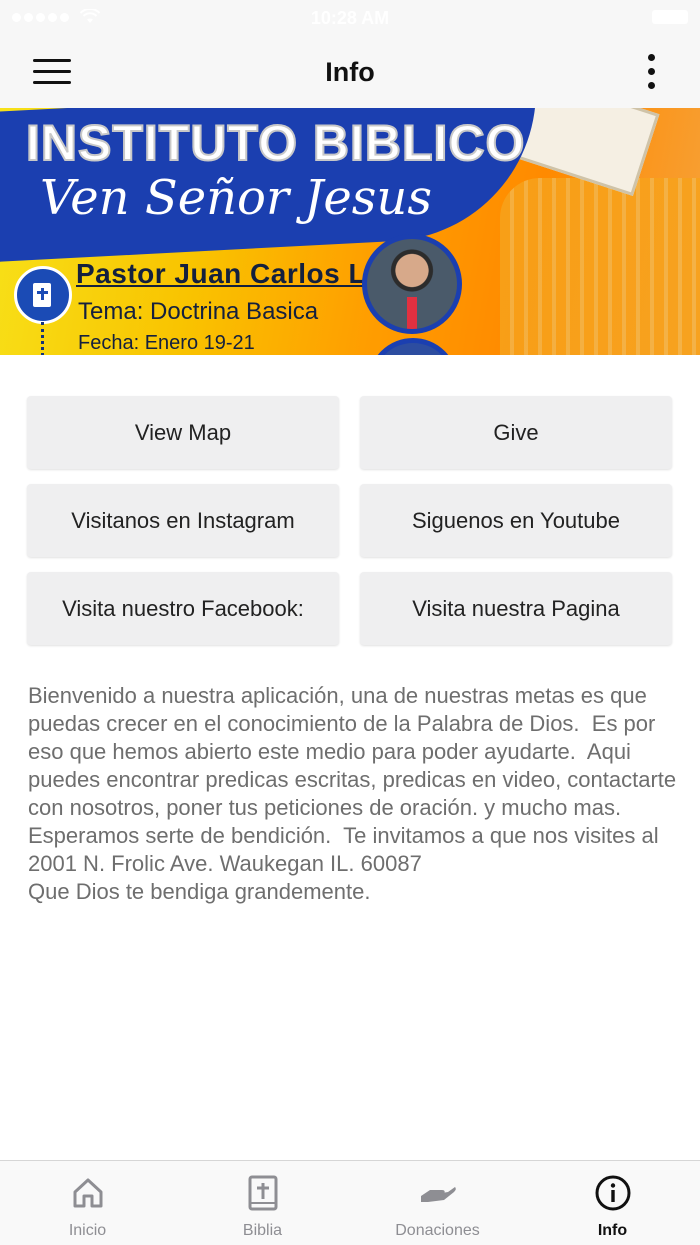 This screenshot has height=1245, width=700. Describe the element at coordinates (87, 1193) in the screenshot. I see `home-icon` at that location.